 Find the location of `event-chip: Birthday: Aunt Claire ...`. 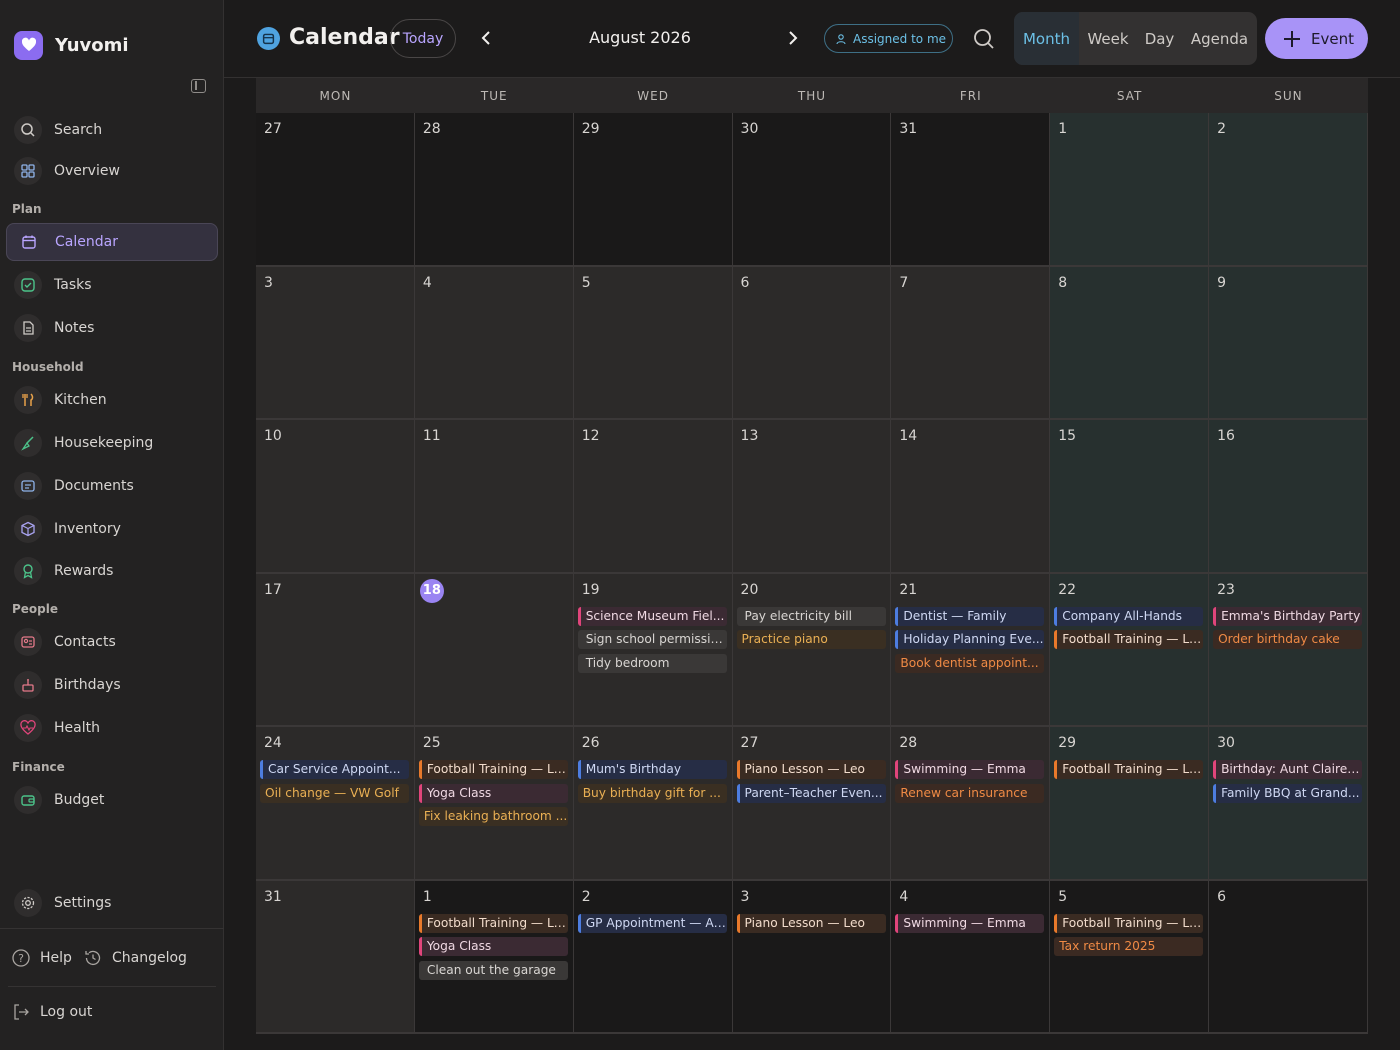

event-chip: Birthday: Aunt Claire ... is located at coordinates (1288, 769).